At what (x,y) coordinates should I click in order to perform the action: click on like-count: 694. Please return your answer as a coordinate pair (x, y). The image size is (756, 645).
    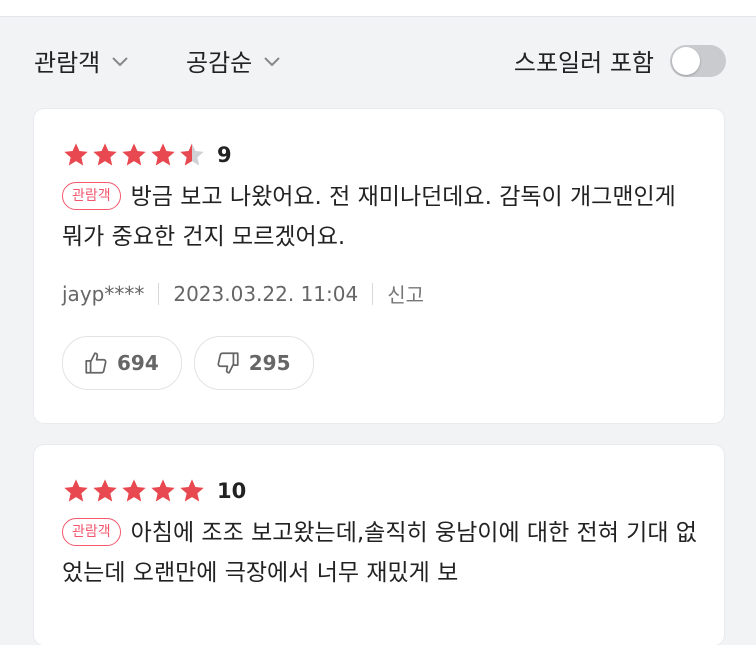
    Looking at the image, I should click on (138, 363).